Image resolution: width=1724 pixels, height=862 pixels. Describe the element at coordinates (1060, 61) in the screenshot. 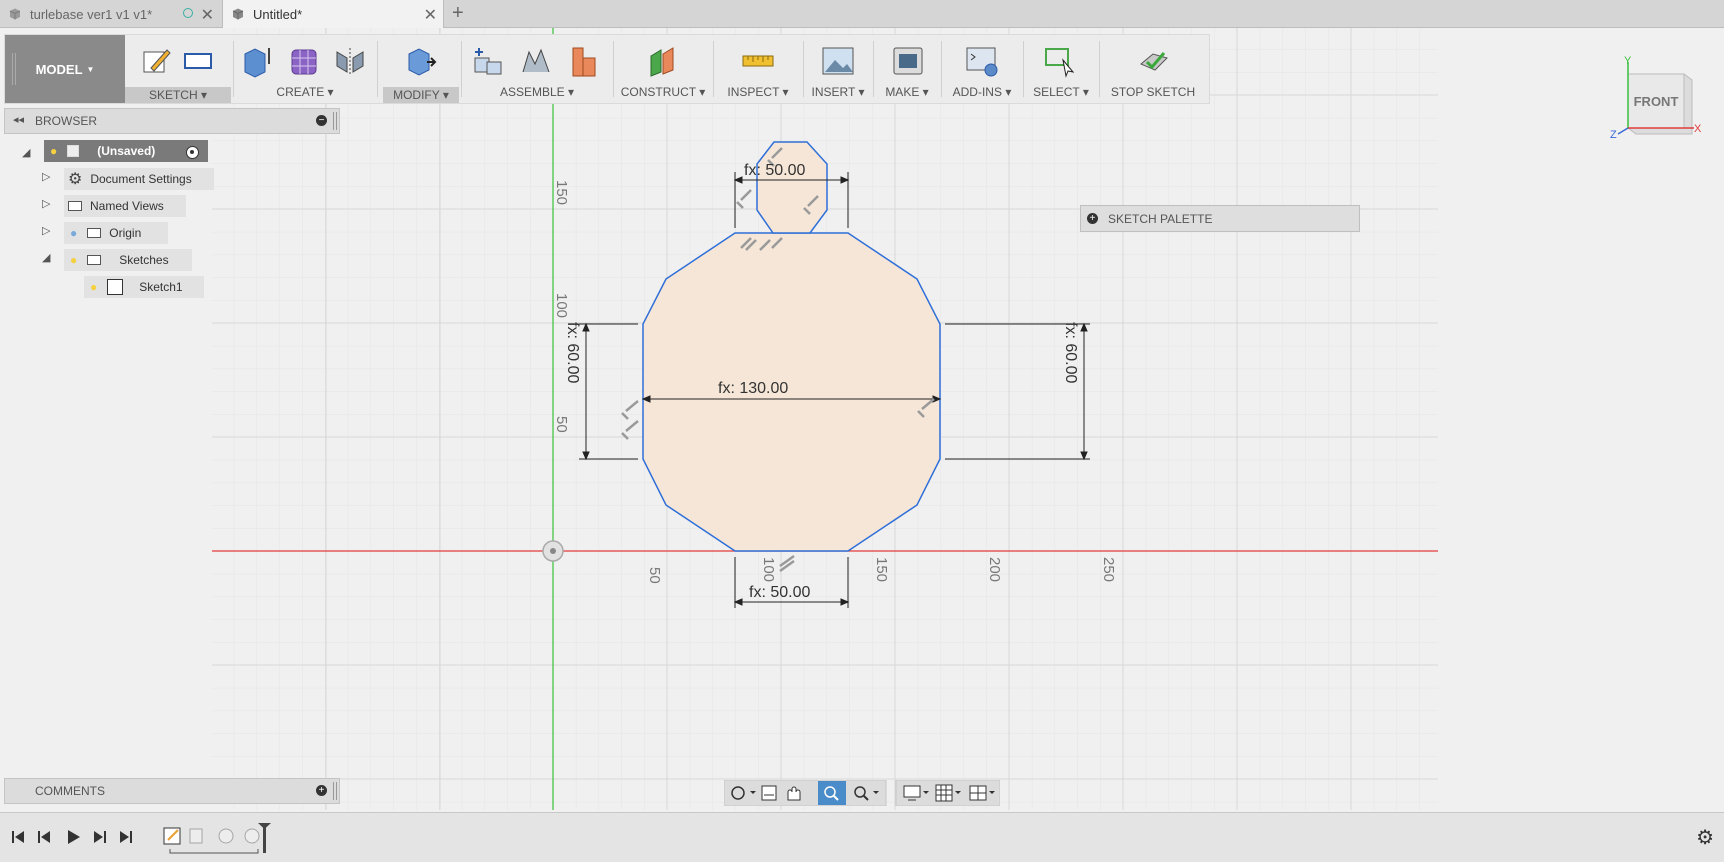

I see `select-cursor-icon` at that location.